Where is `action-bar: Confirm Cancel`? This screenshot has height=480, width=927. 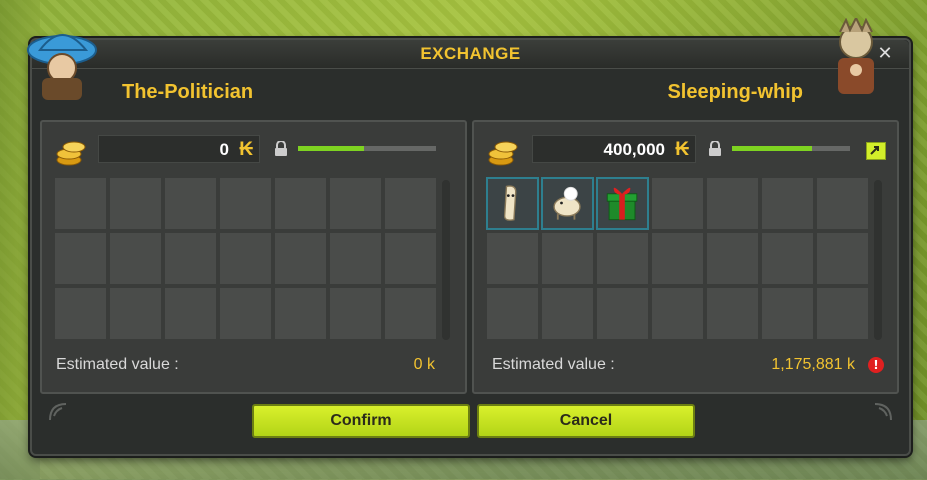
action-bar: Confirm Cancel is located at coordinates (470, 420).